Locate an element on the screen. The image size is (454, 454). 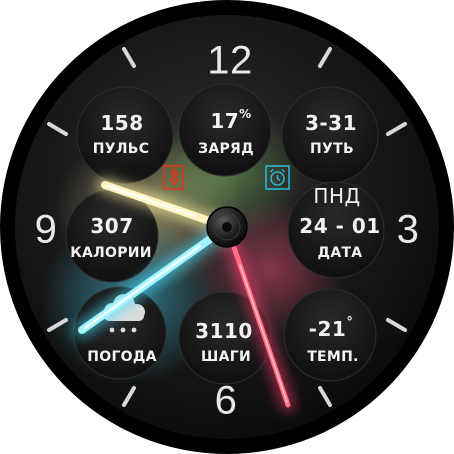
battery-value: 17% is located at coordinates (231, 120).